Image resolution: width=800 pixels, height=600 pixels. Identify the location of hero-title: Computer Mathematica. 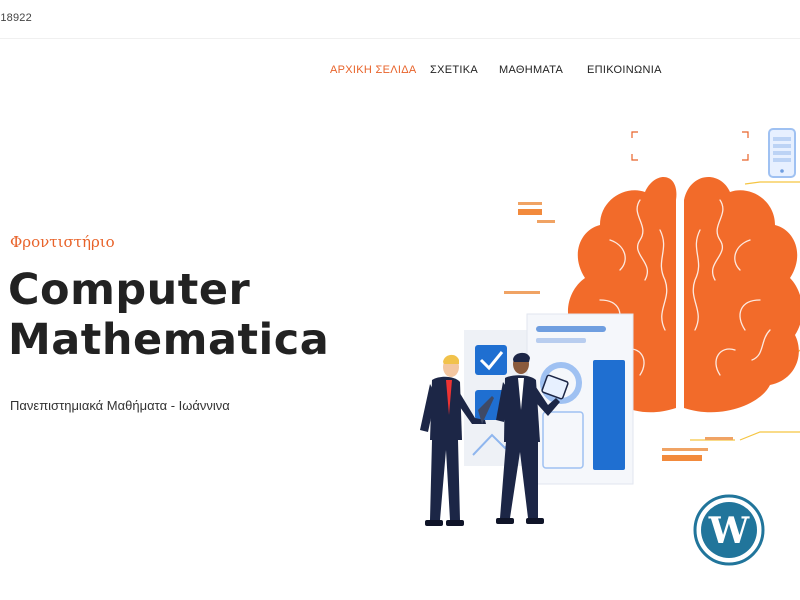
(168, 315).